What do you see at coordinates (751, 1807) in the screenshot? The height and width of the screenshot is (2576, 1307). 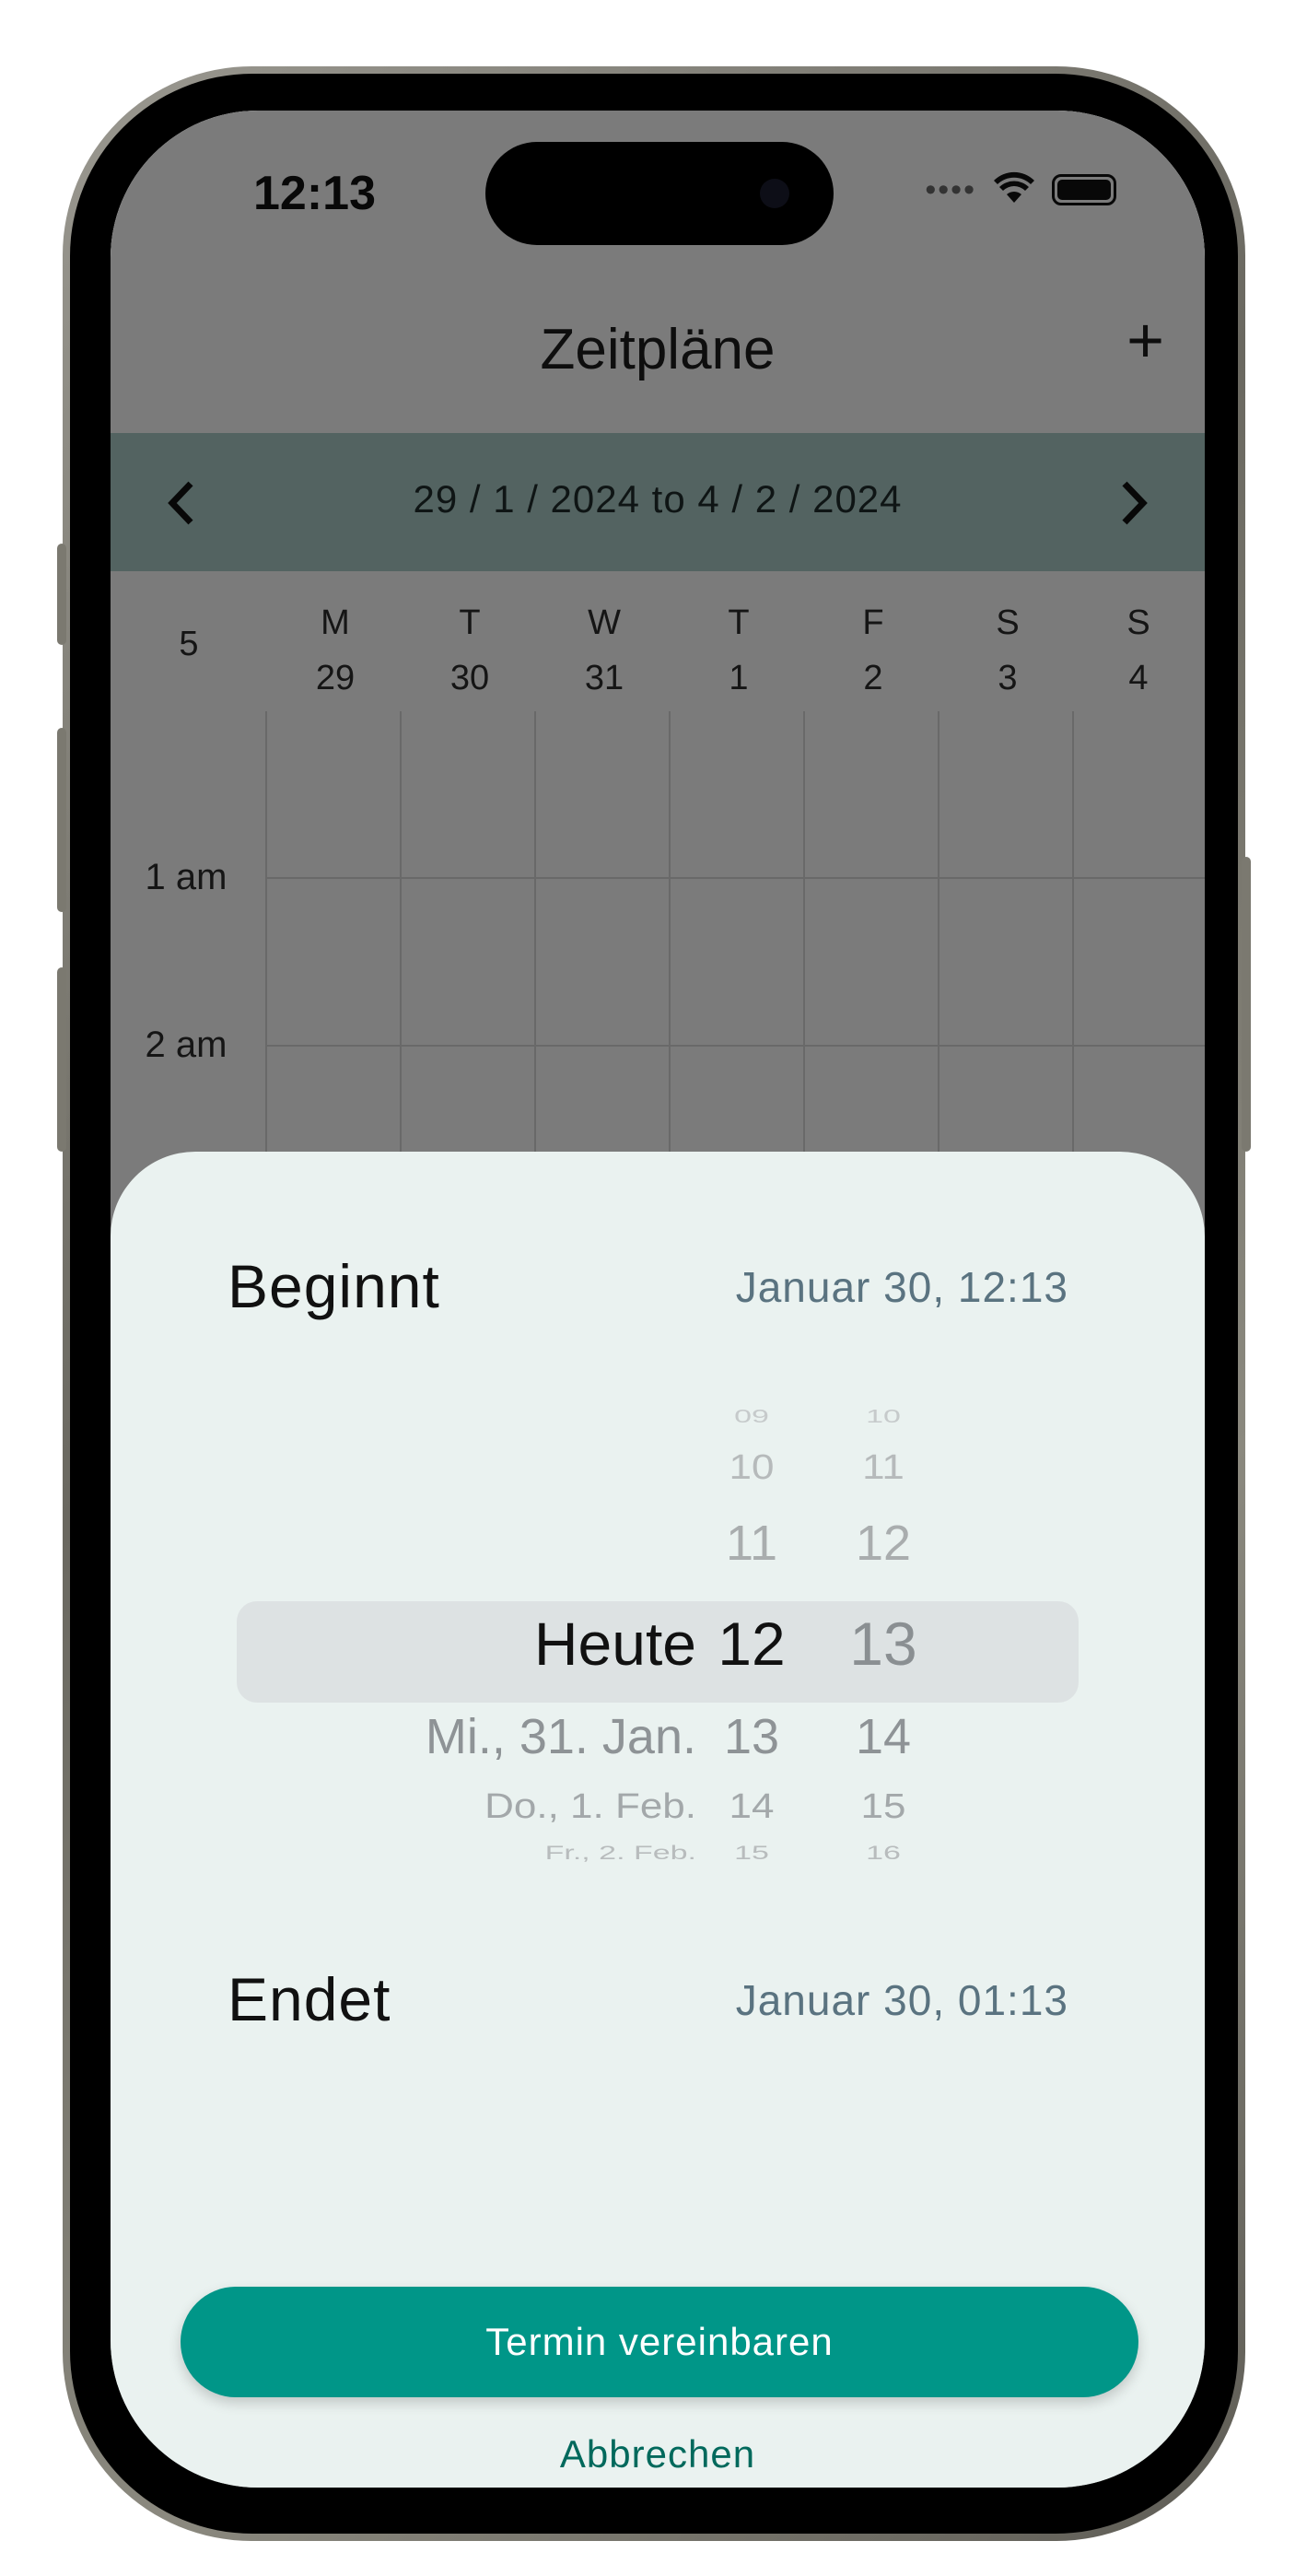 I see `picker-hour-option: 14` at bounding box center [751, 1807].